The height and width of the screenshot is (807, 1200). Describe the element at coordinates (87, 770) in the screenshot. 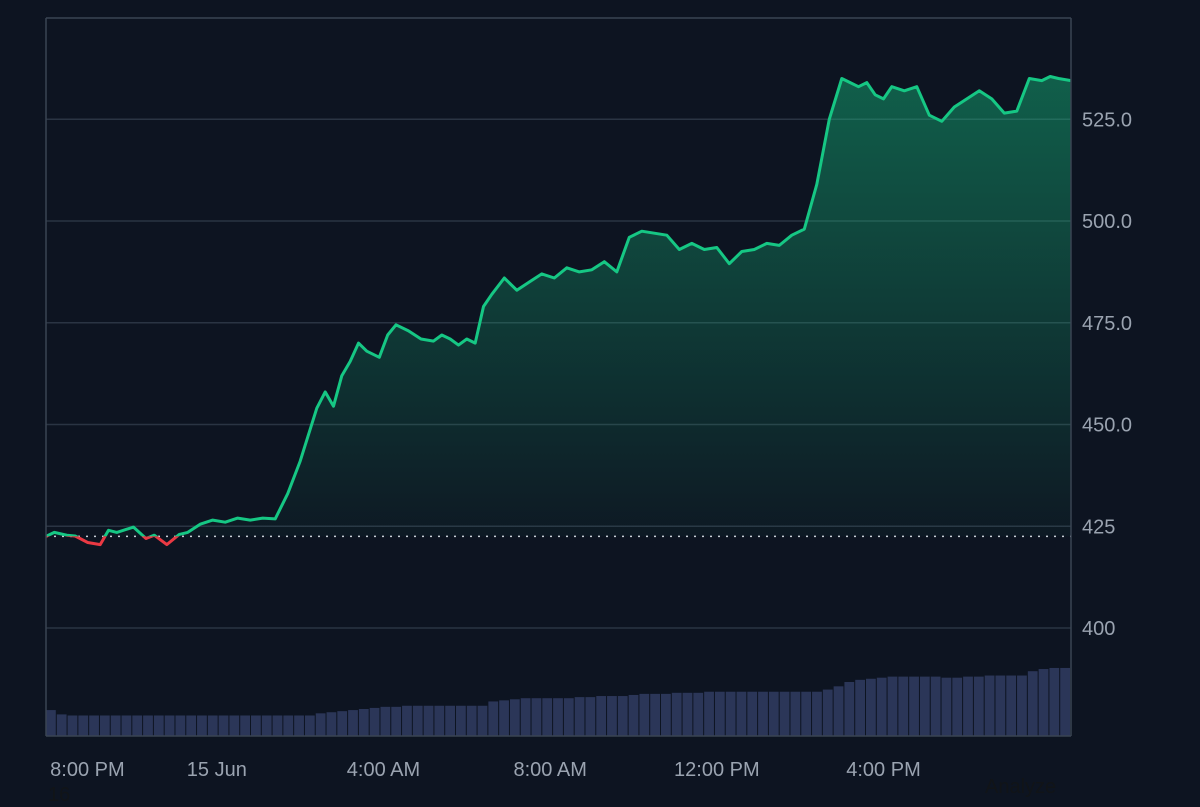

I see `x-tick-label: 8:00 PM` at that location.